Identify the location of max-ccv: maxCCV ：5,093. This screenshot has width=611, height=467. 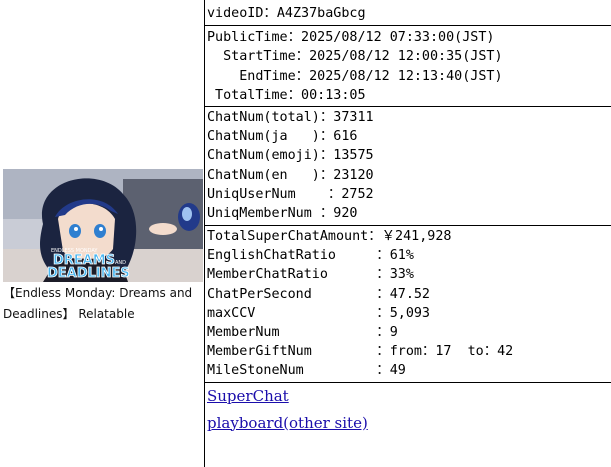
(318, 313).